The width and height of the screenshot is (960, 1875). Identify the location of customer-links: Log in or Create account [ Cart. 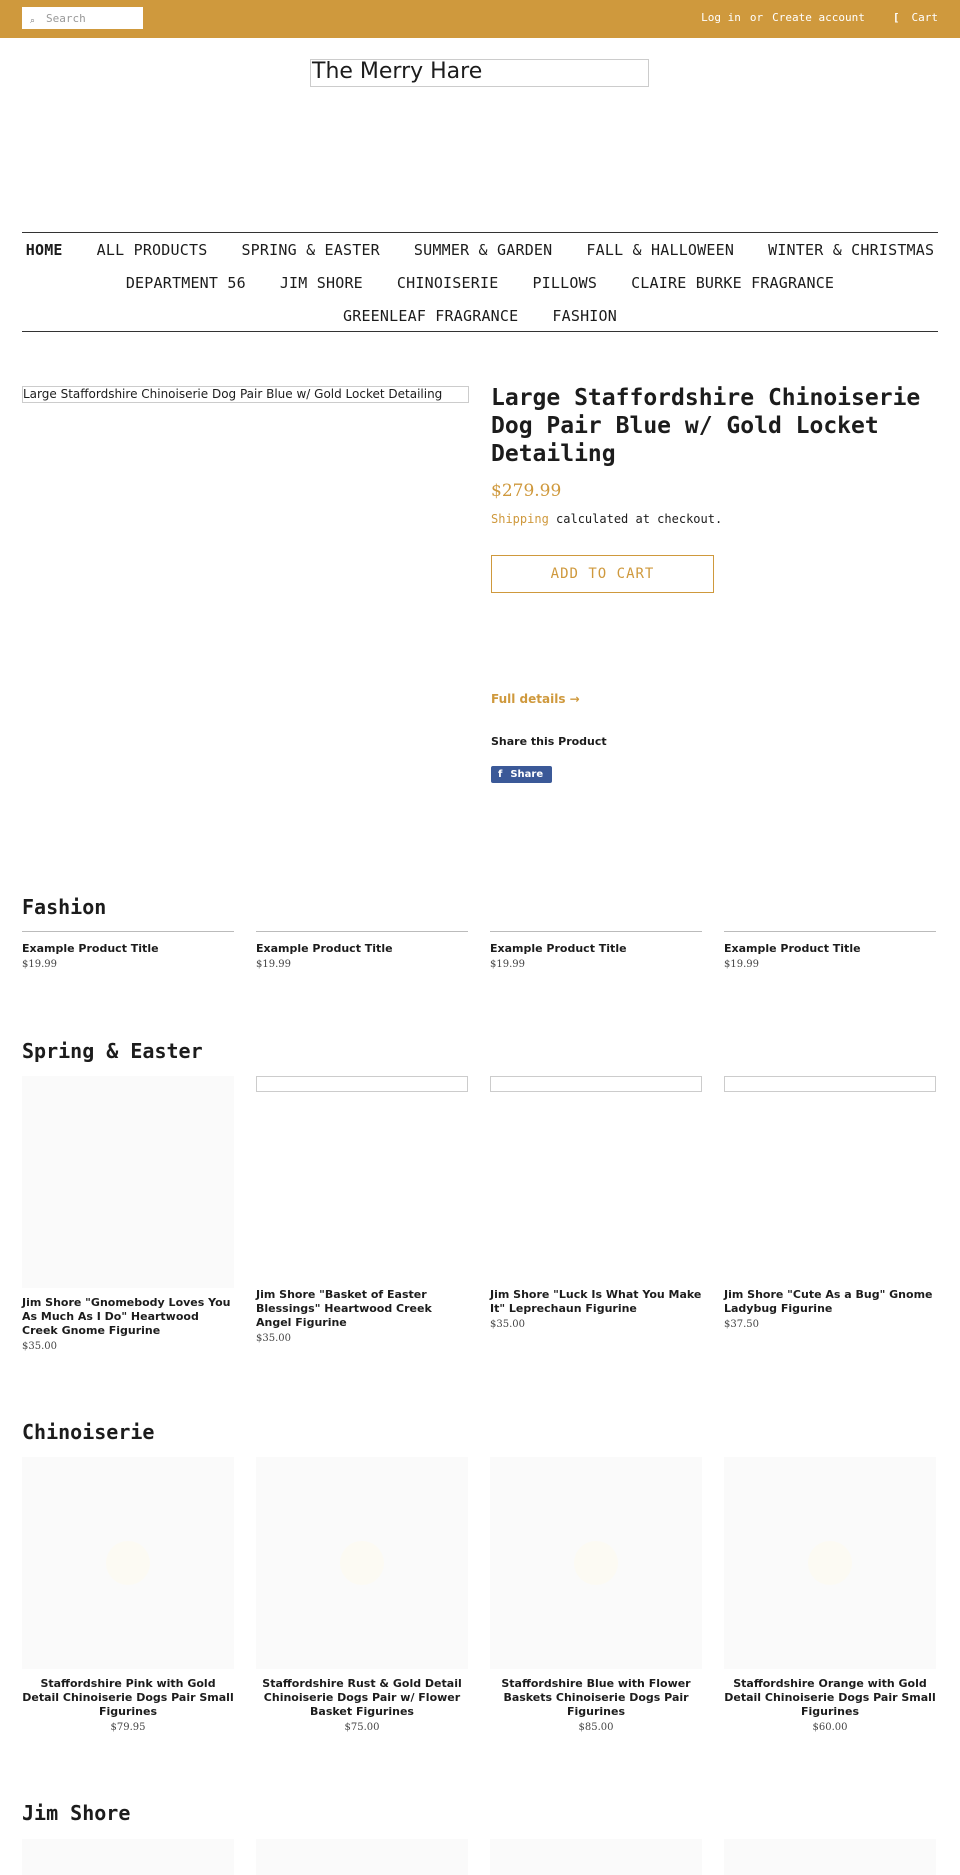
(819, 17).